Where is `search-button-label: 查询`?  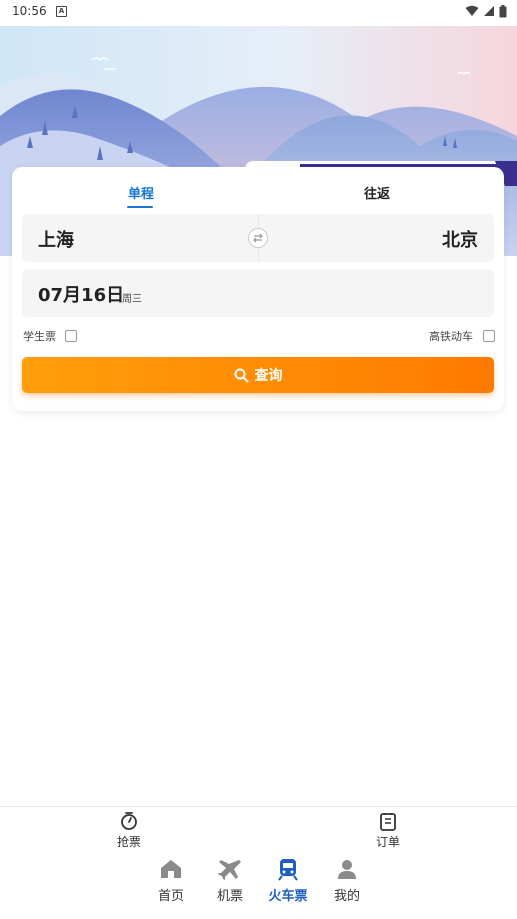
search-button-label: 查询 is located at coordinates (268, 376).